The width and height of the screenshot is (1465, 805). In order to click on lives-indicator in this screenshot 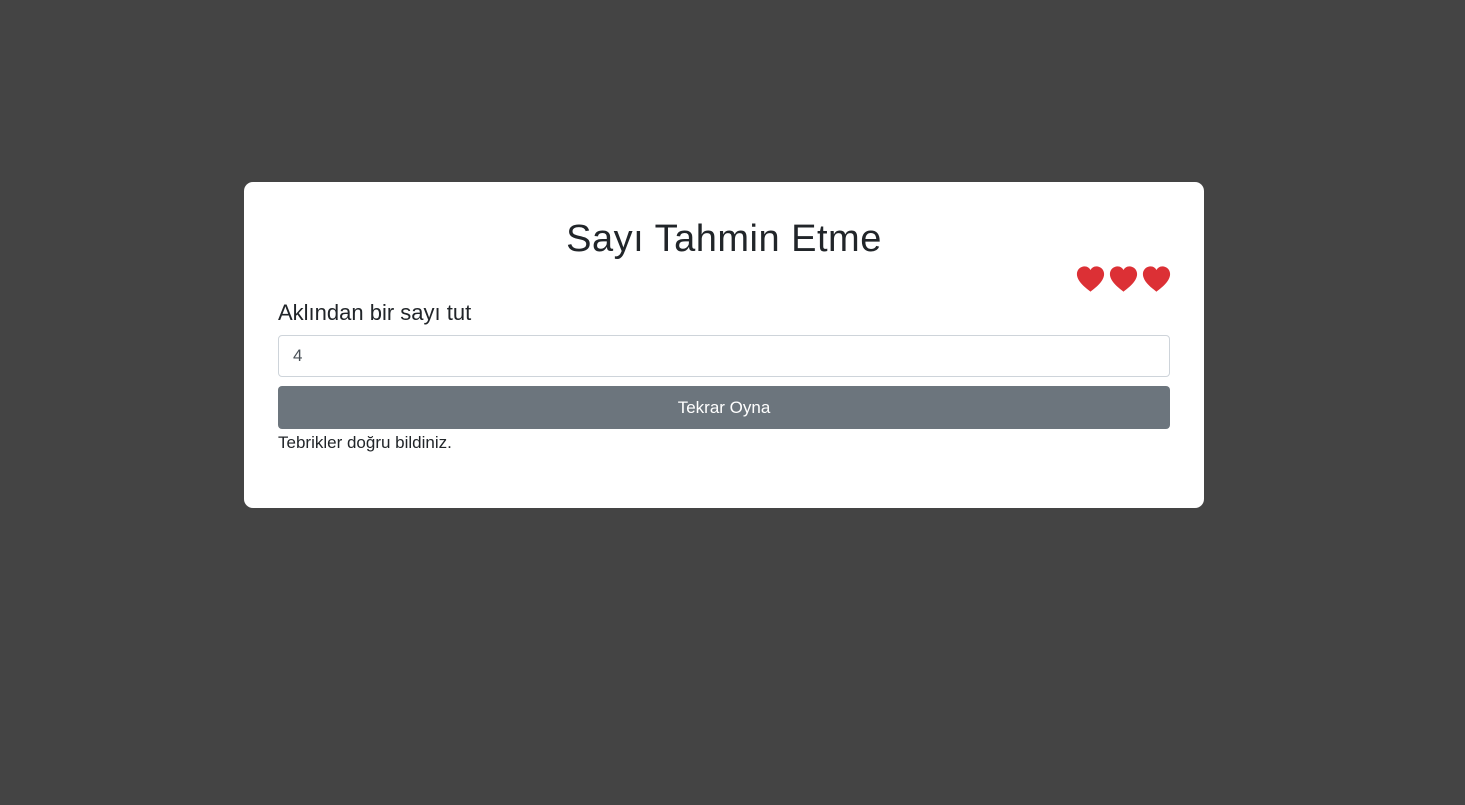, I will do `click(1123, 279)`.